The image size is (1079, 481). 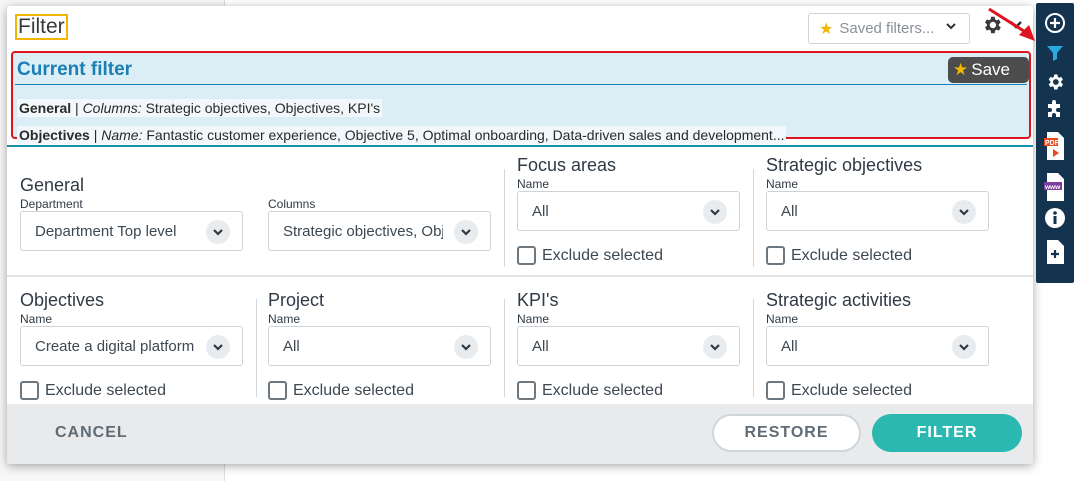 What do you see at coordinates (782, 319) in the screenshot?
I see `strategic-activities-name-label: Name` at bounding box center [782, 319].